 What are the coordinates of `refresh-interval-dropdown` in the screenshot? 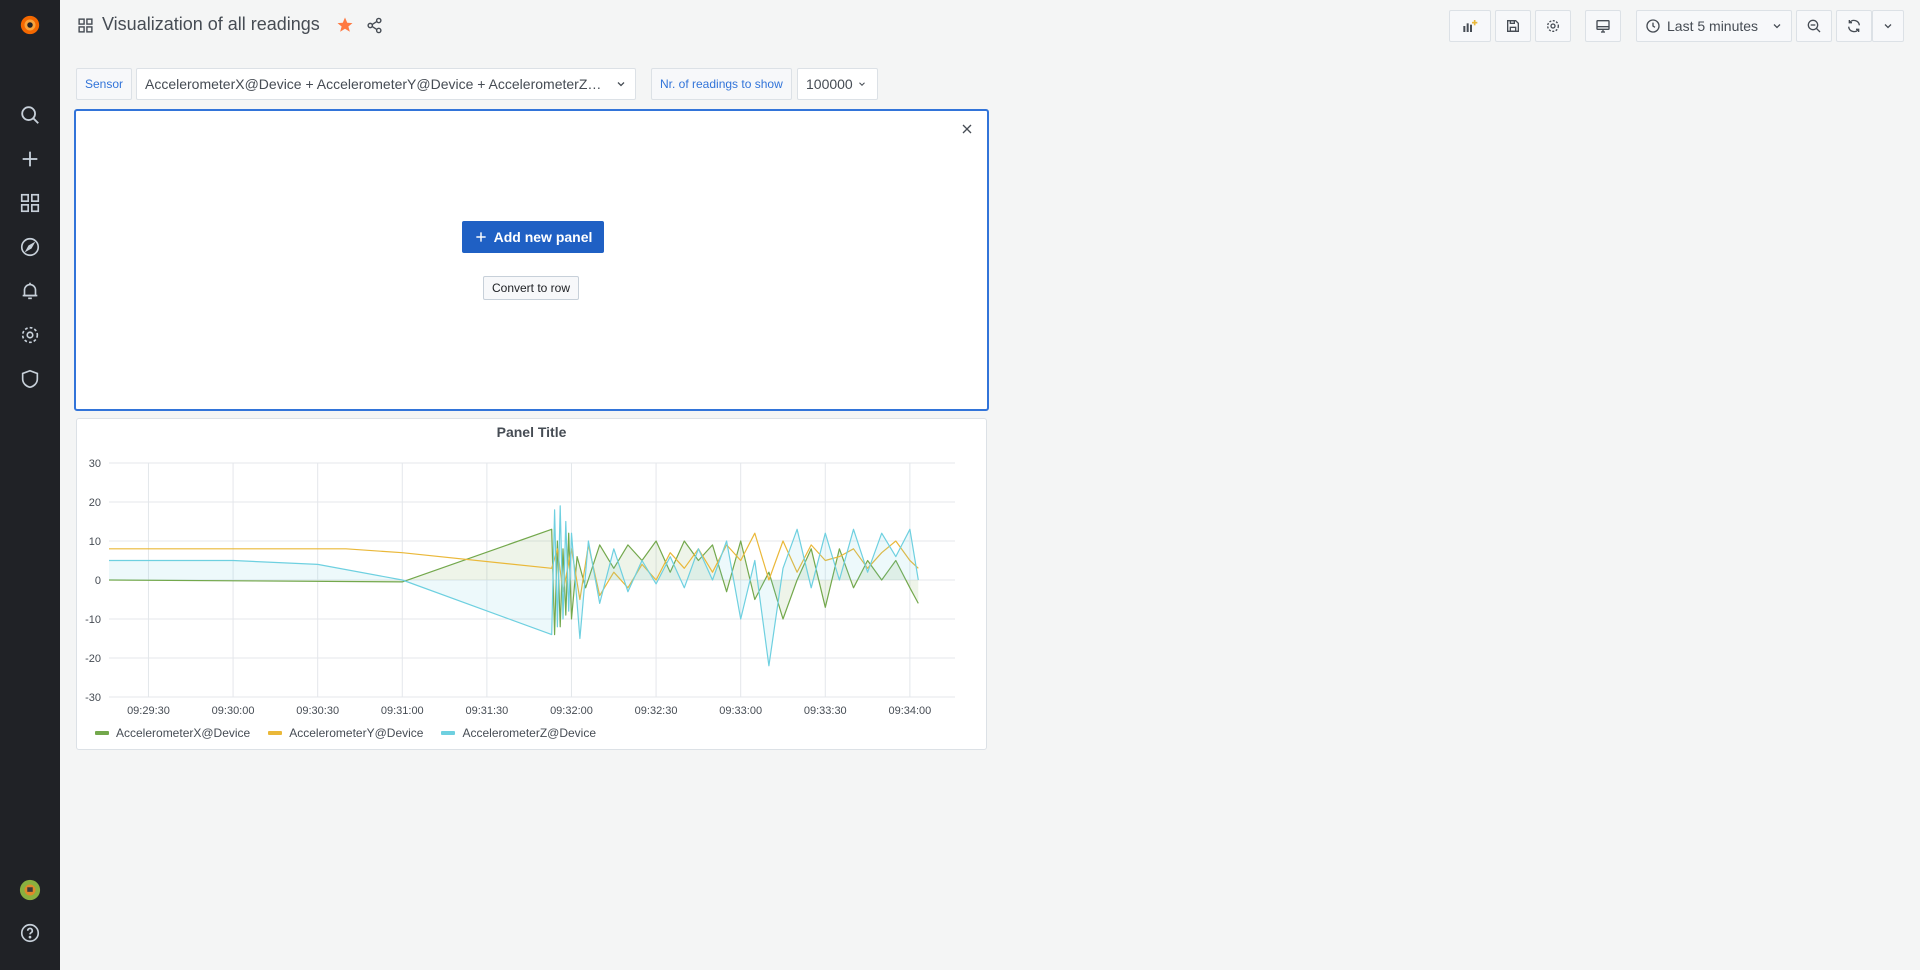 It's located at (1888, 26).